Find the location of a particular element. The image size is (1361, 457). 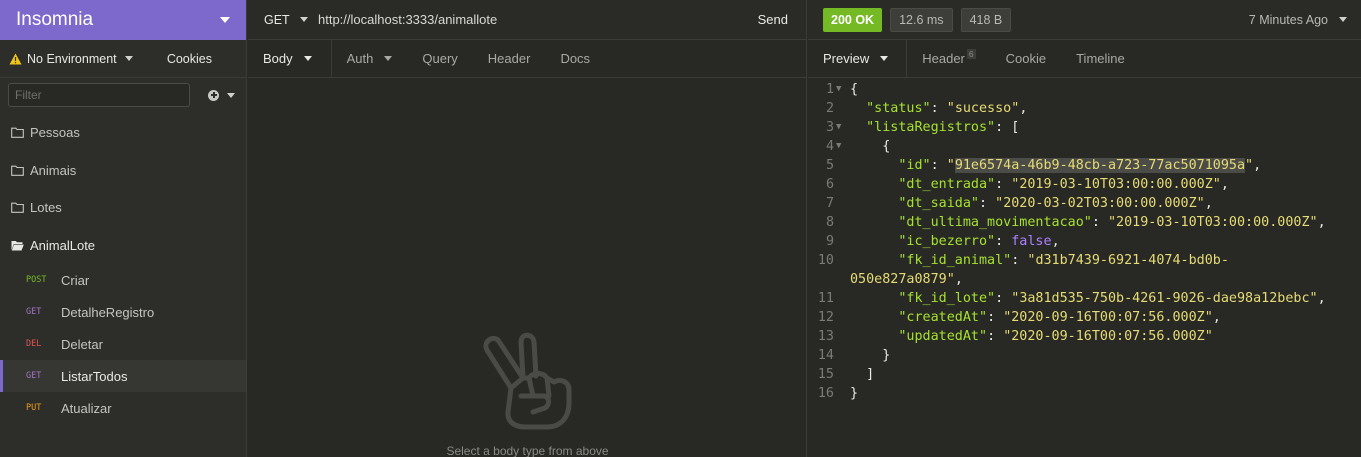

method-badge: PUT is located at coordinates (34, 408).